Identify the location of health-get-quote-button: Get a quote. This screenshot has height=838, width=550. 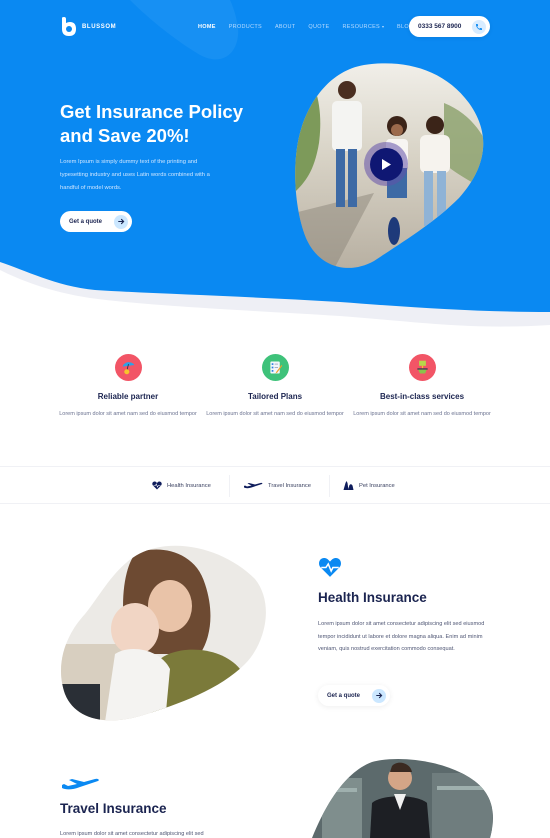
(354, 695).